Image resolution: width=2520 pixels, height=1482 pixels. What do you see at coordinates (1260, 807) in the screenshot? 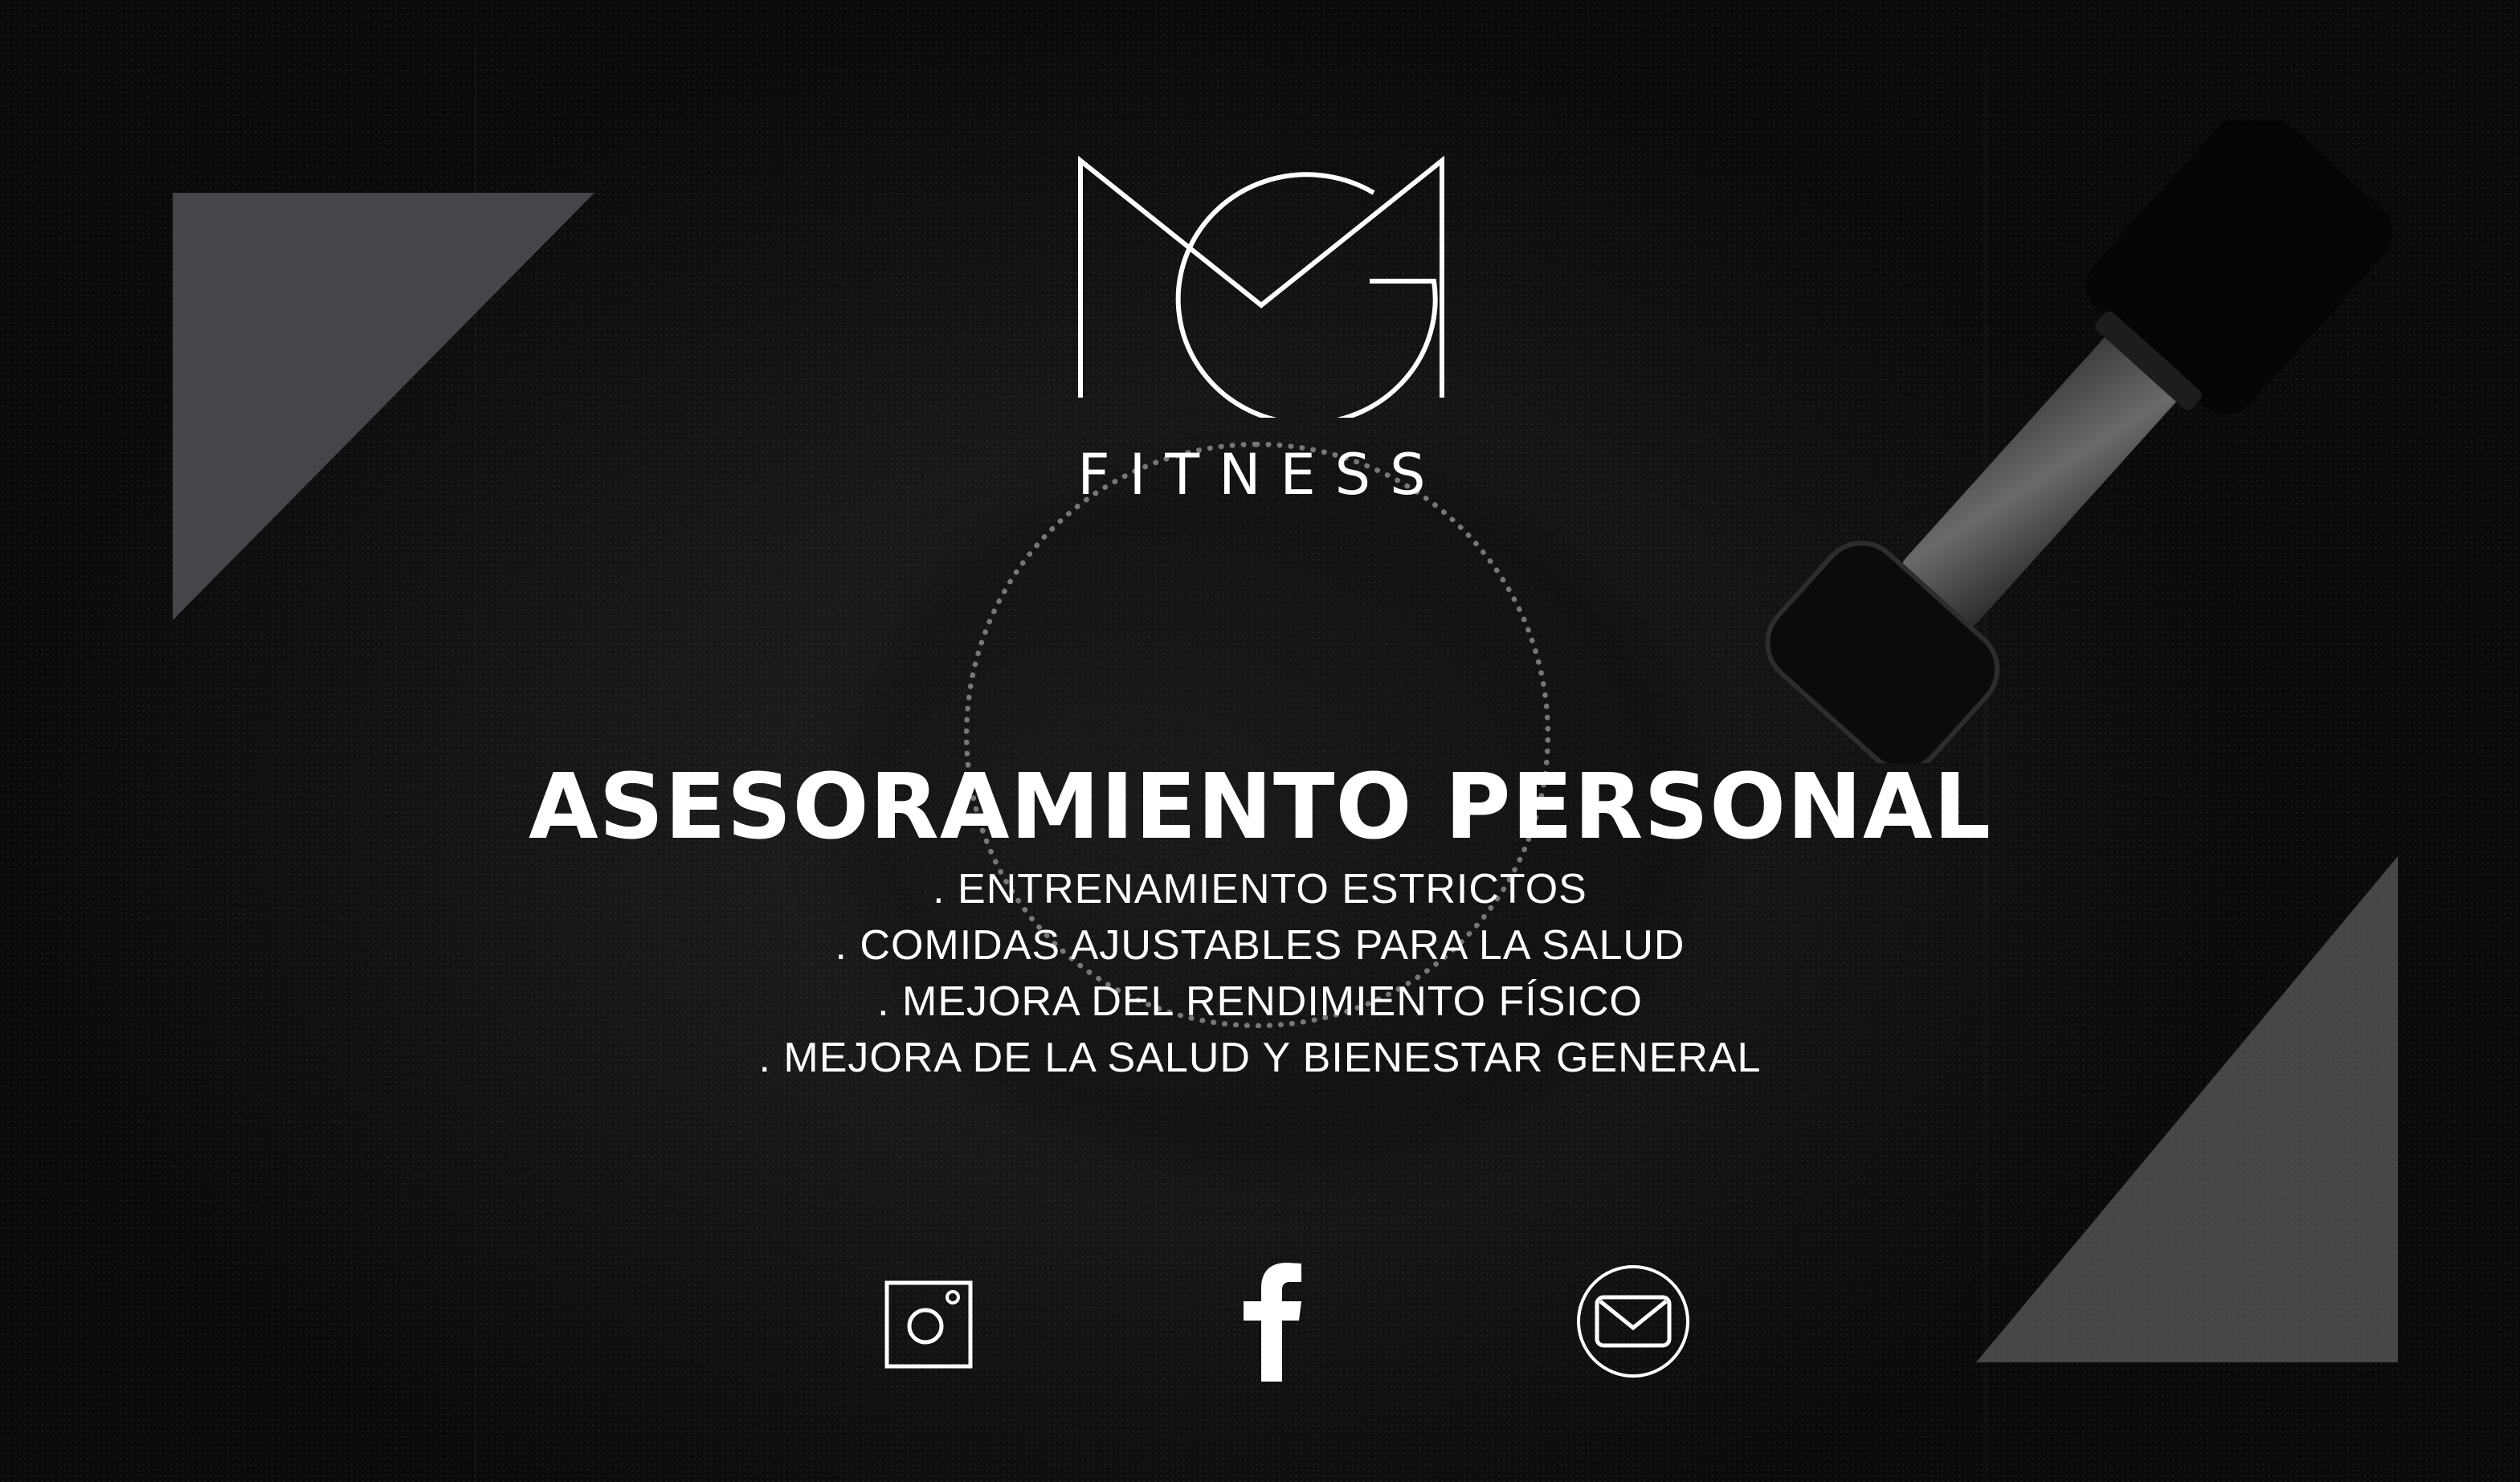
I see `page-title: ASESORAMIENTO PERSONAL` at bounding box center [1260, 807].